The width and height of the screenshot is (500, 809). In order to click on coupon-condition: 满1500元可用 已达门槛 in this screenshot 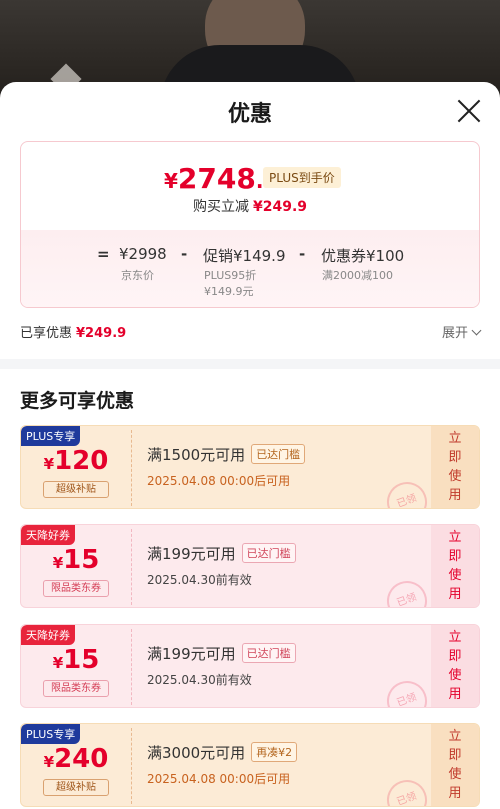, I will do `click(226, 454)`.